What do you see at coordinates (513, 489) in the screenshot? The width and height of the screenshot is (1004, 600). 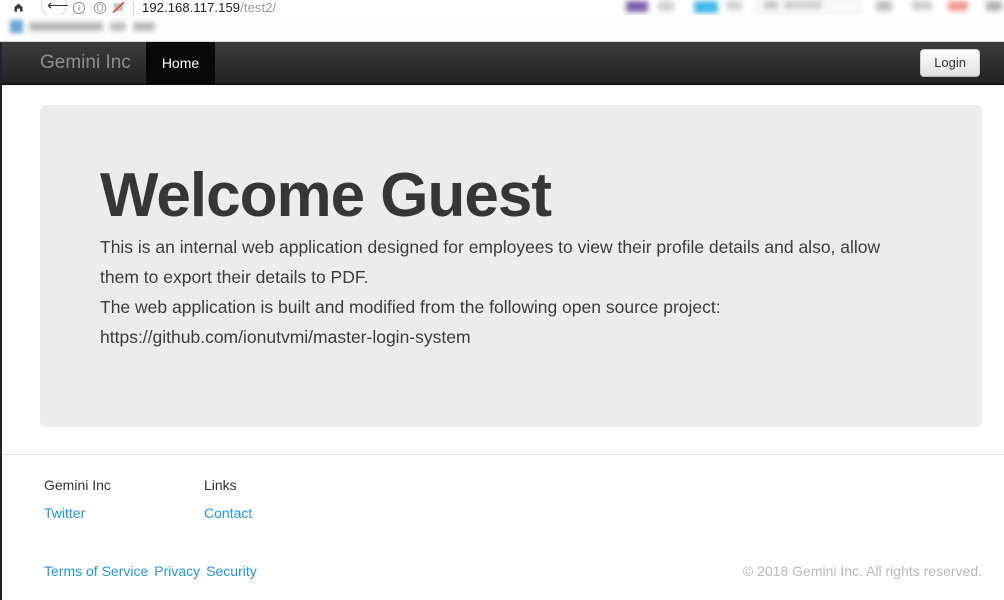 I see `footer-columns: Gemini Inc Twitter Links Contact` at bounding box center [513, 489].